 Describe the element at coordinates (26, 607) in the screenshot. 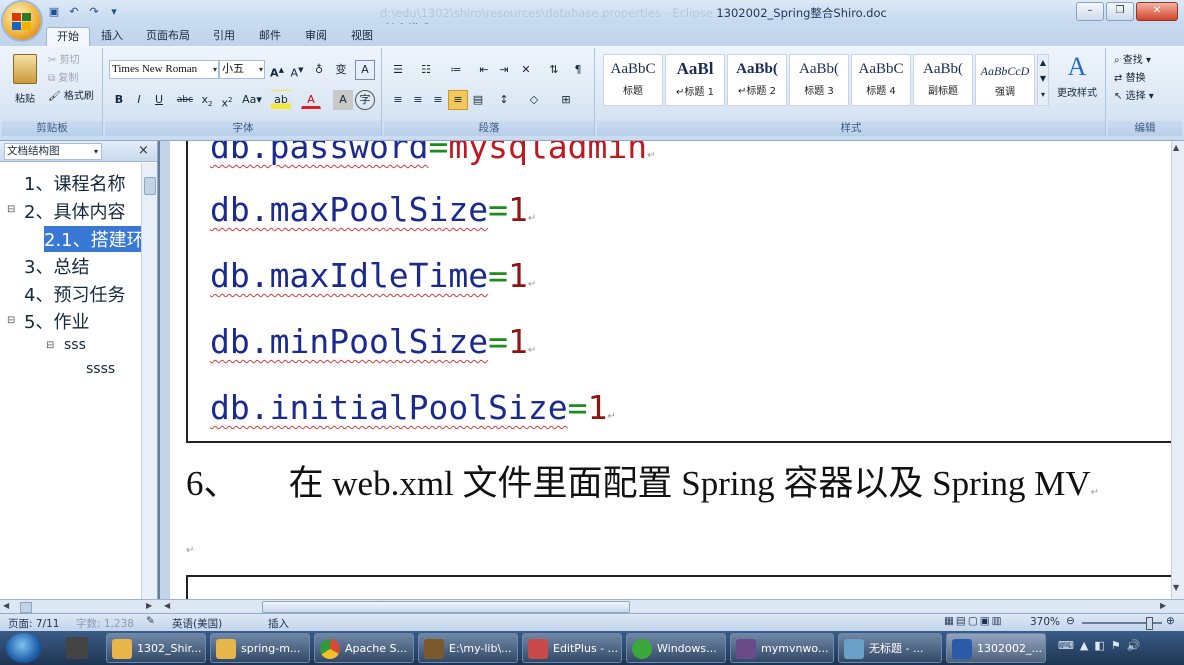

I see `pane-scroll-thumb` at that location.